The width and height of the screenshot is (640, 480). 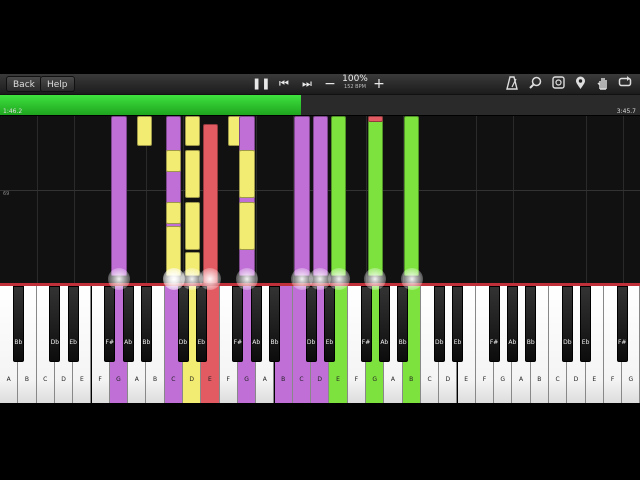 What do you see at coordinates (6, 194) in the screenshot?
I see `measure-number: 69` at bounding box center [6, 194].